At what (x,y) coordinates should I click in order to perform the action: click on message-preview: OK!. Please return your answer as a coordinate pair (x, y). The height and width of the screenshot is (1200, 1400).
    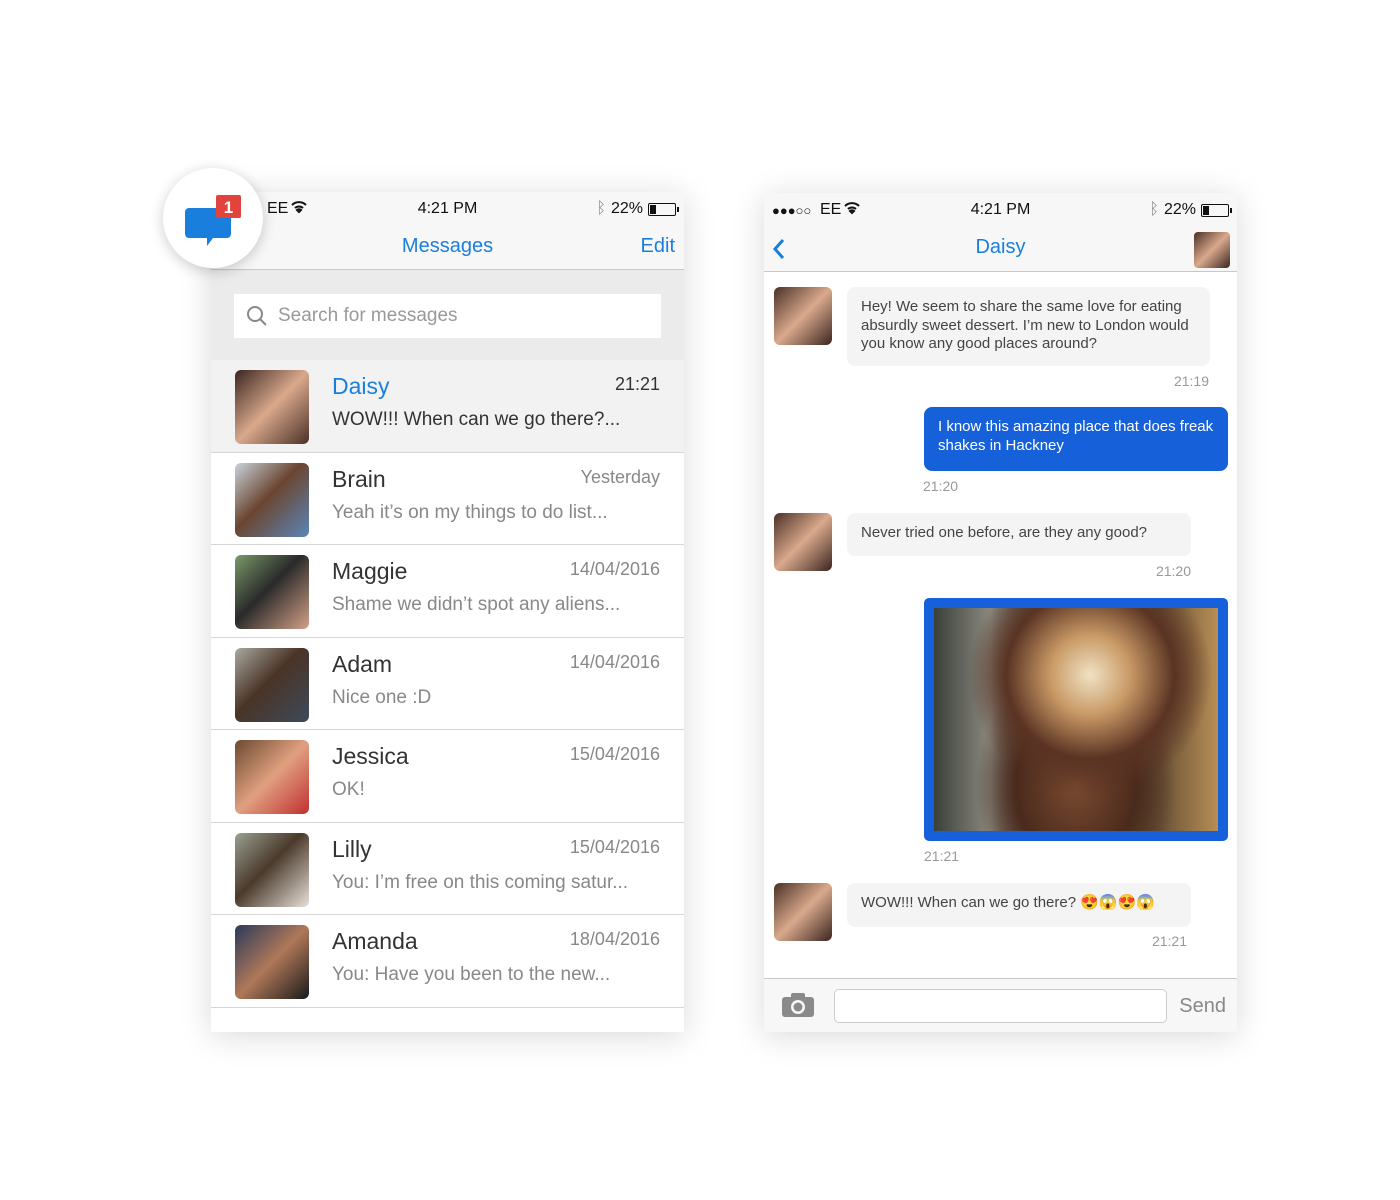
    Looking at the image, I should click on (348, 789).